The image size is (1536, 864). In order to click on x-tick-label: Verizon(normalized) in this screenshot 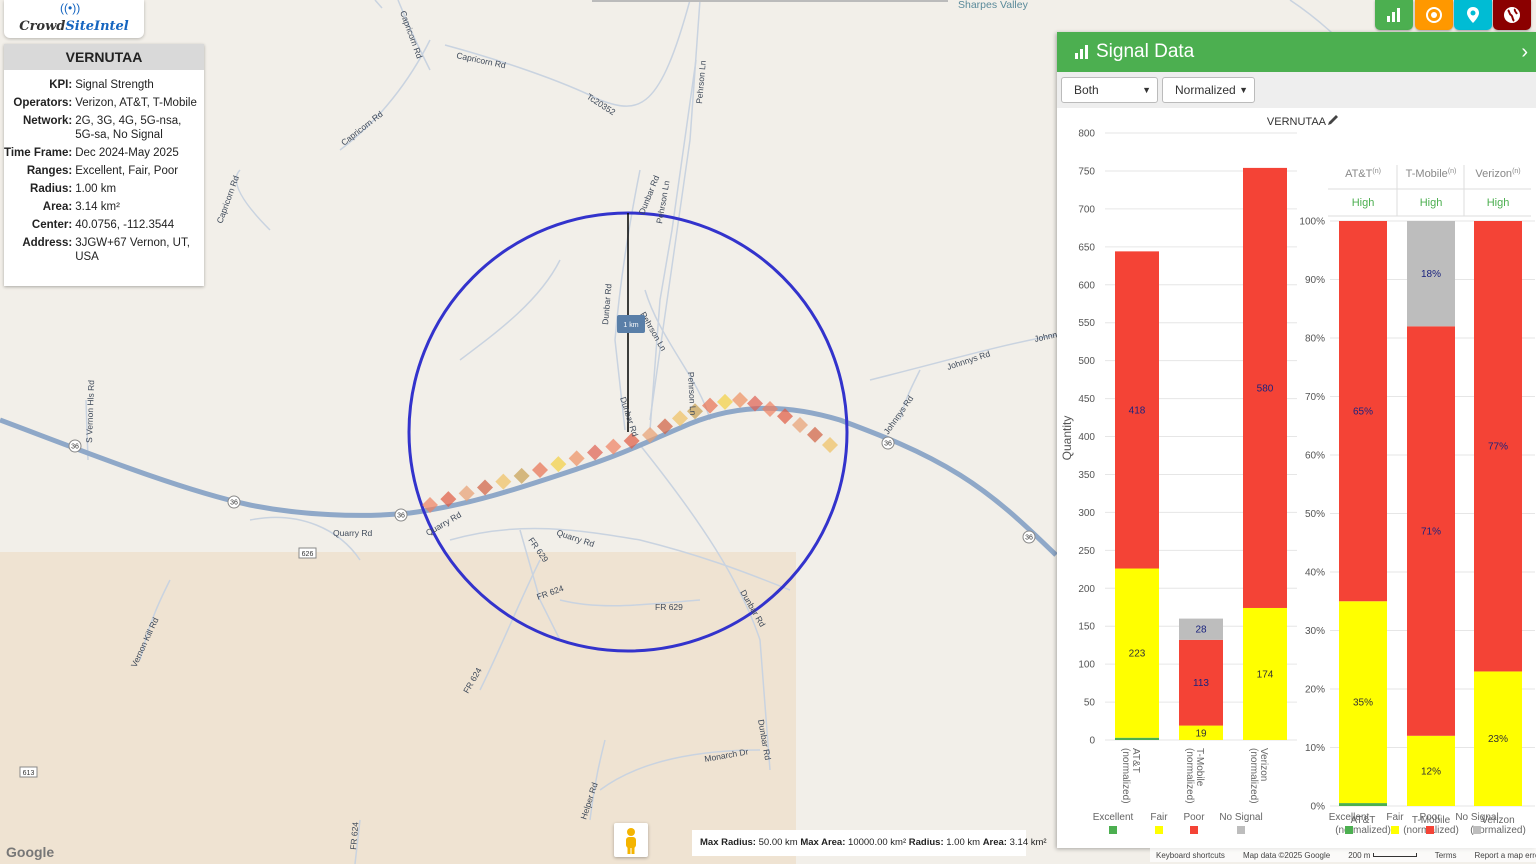, I will do `click(1258, 776)`.